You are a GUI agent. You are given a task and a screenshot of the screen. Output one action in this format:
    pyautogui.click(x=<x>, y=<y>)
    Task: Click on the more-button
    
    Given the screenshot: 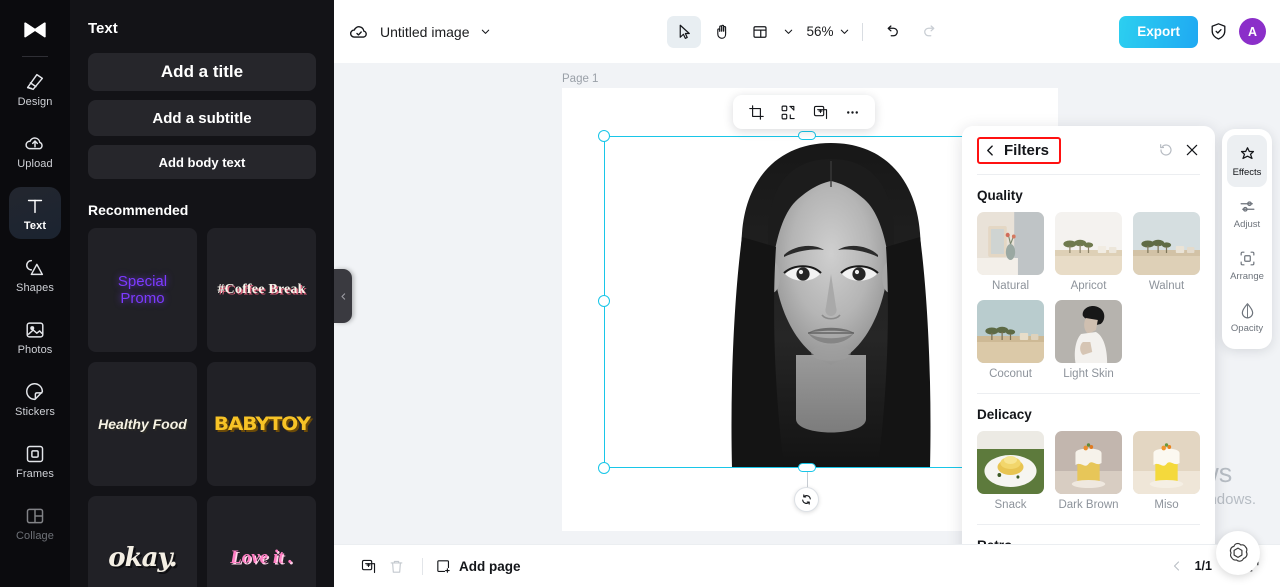 What is the action you would take?
    pyautogui.click(x=852, y=112)
    